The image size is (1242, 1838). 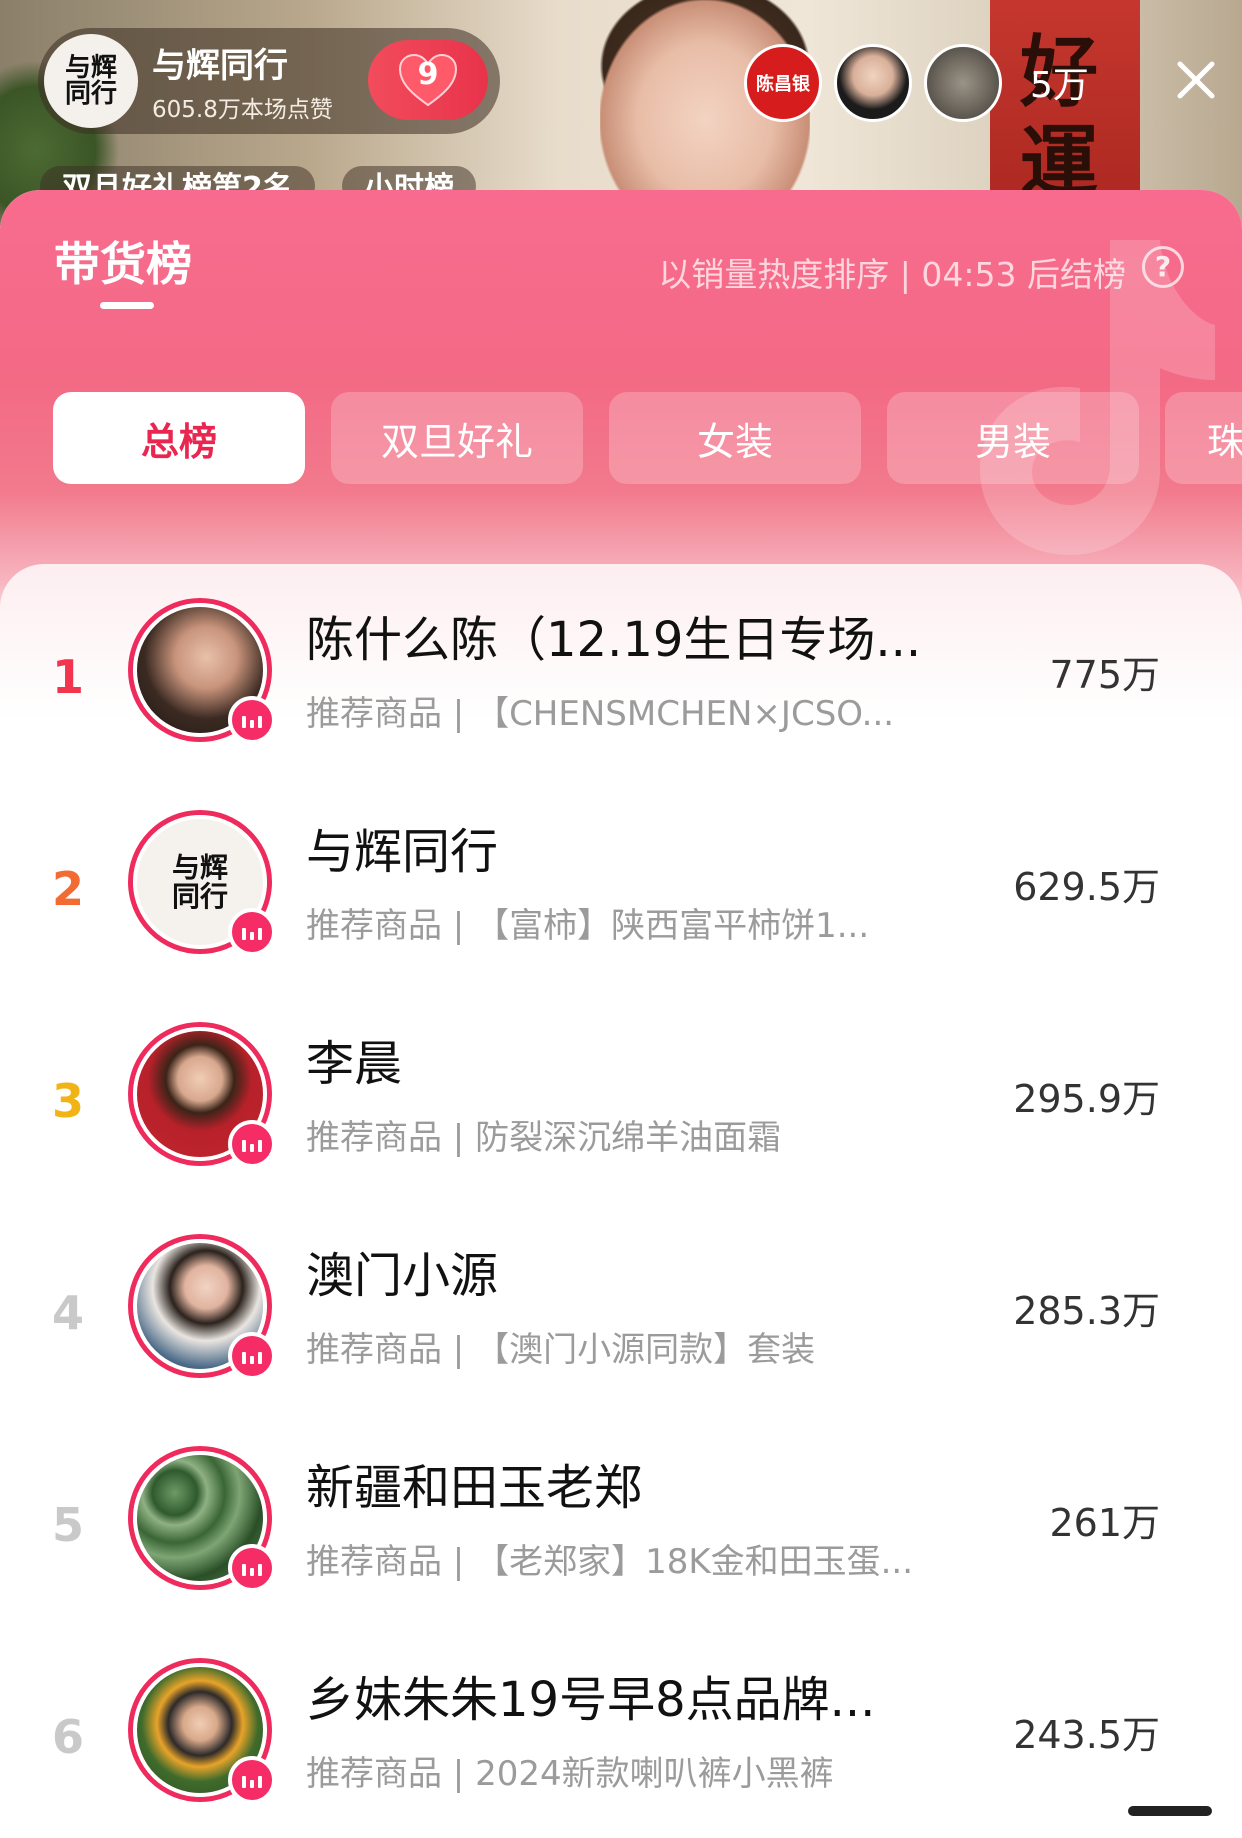 I want to click on avatar-logo-text: 与辉同行, so click(x=199, y=881).